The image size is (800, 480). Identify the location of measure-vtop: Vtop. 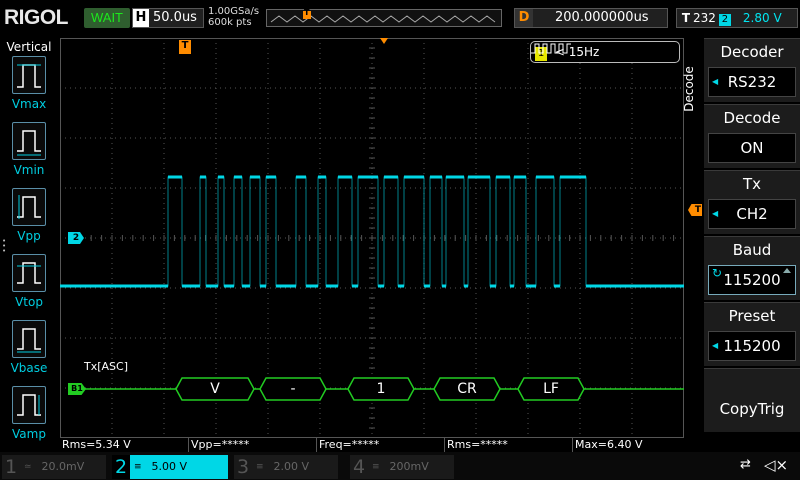
(29, 287).